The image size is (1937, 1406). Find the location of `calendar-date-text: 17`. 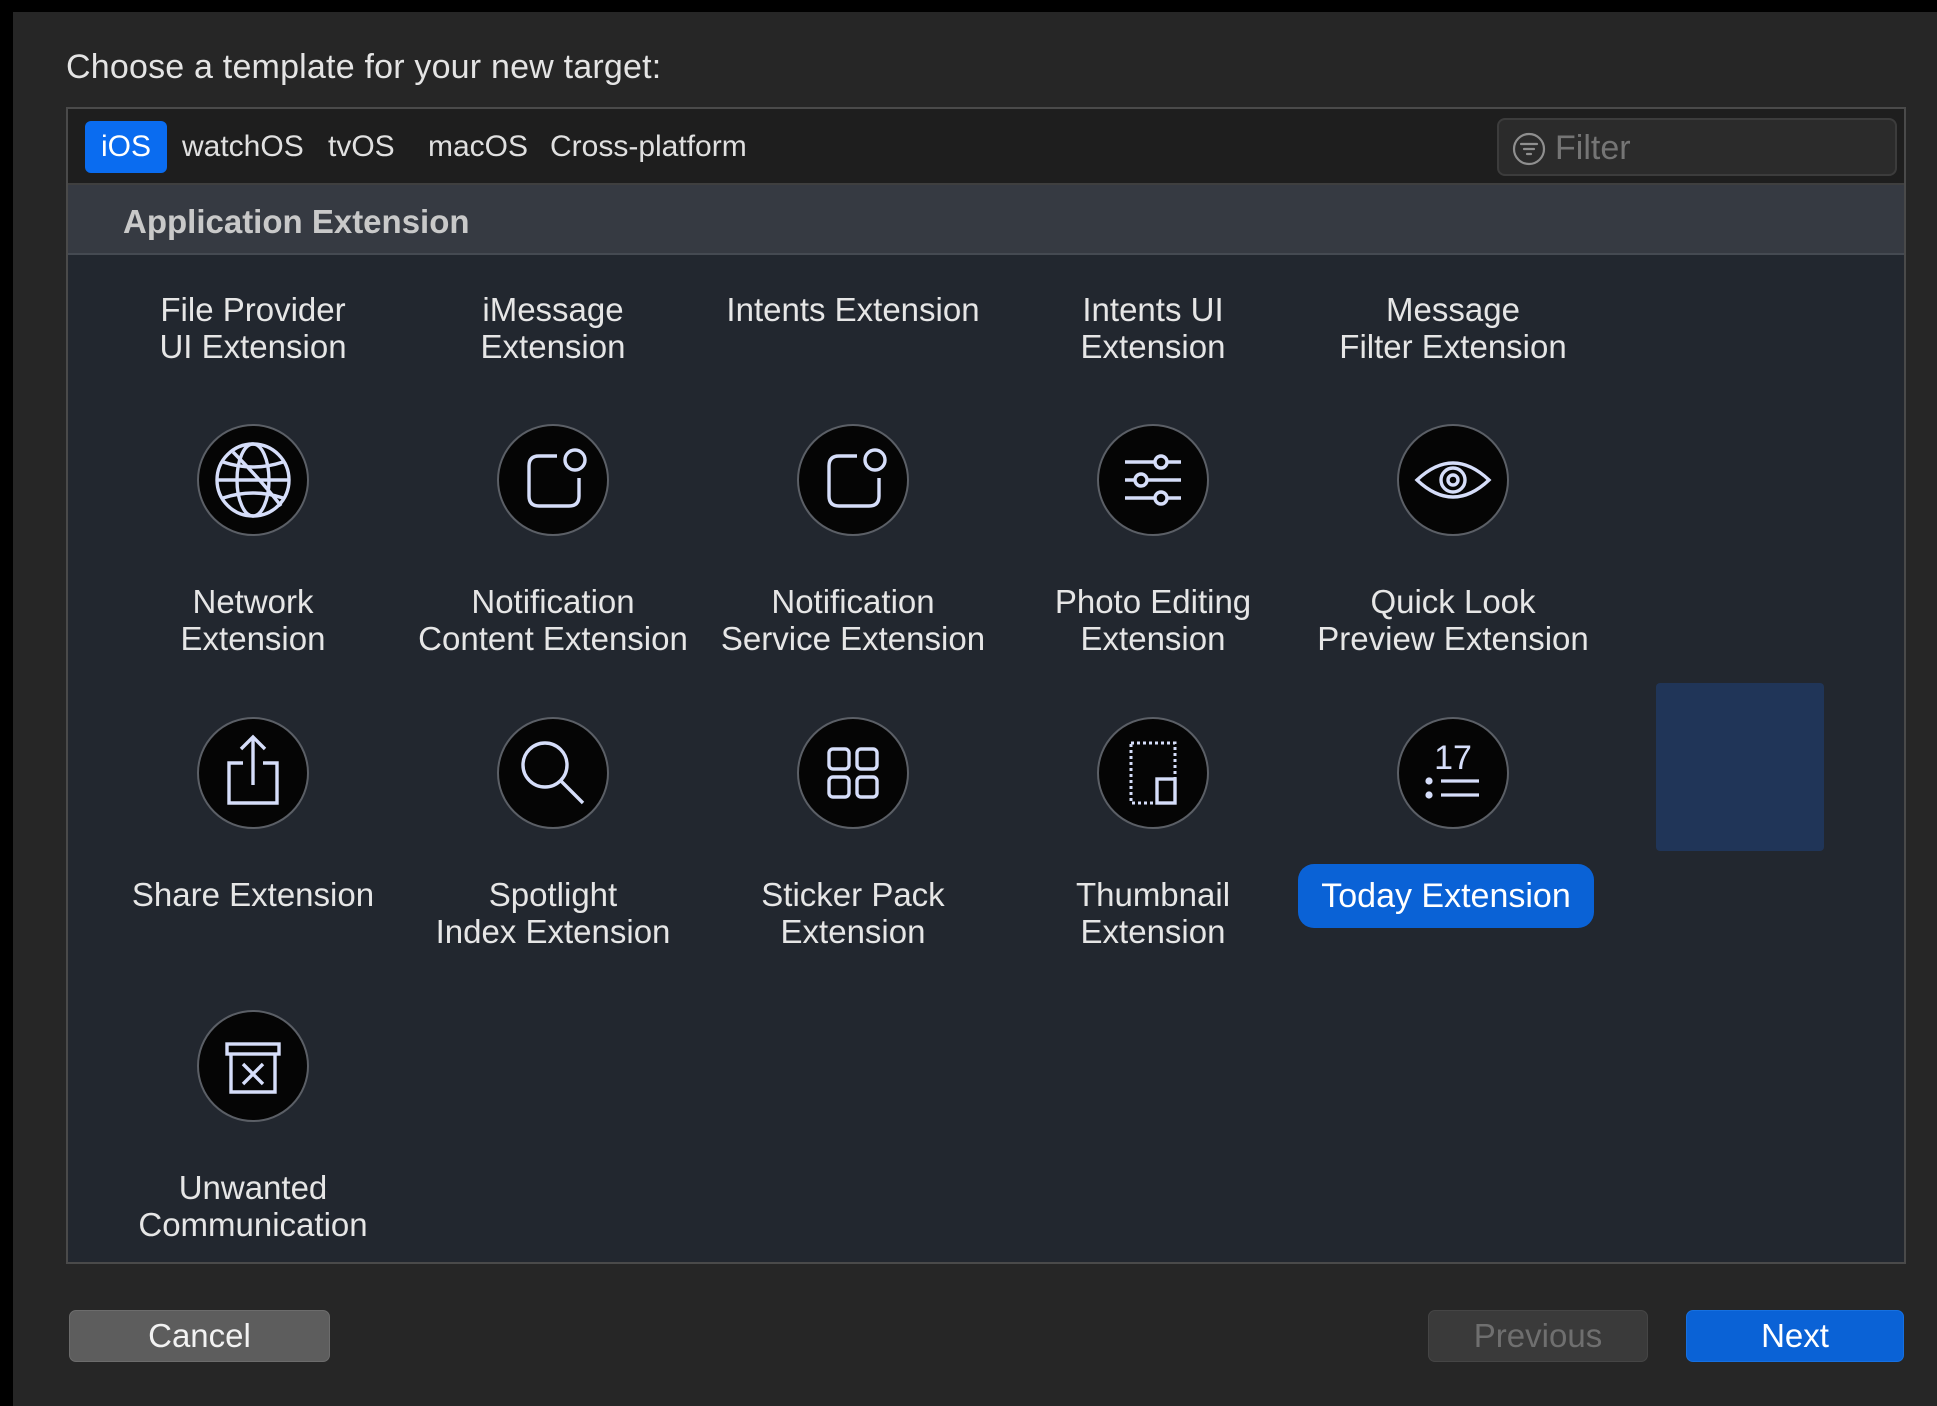

calendar-date-text: 17 is located at coordinates (1453, 758).